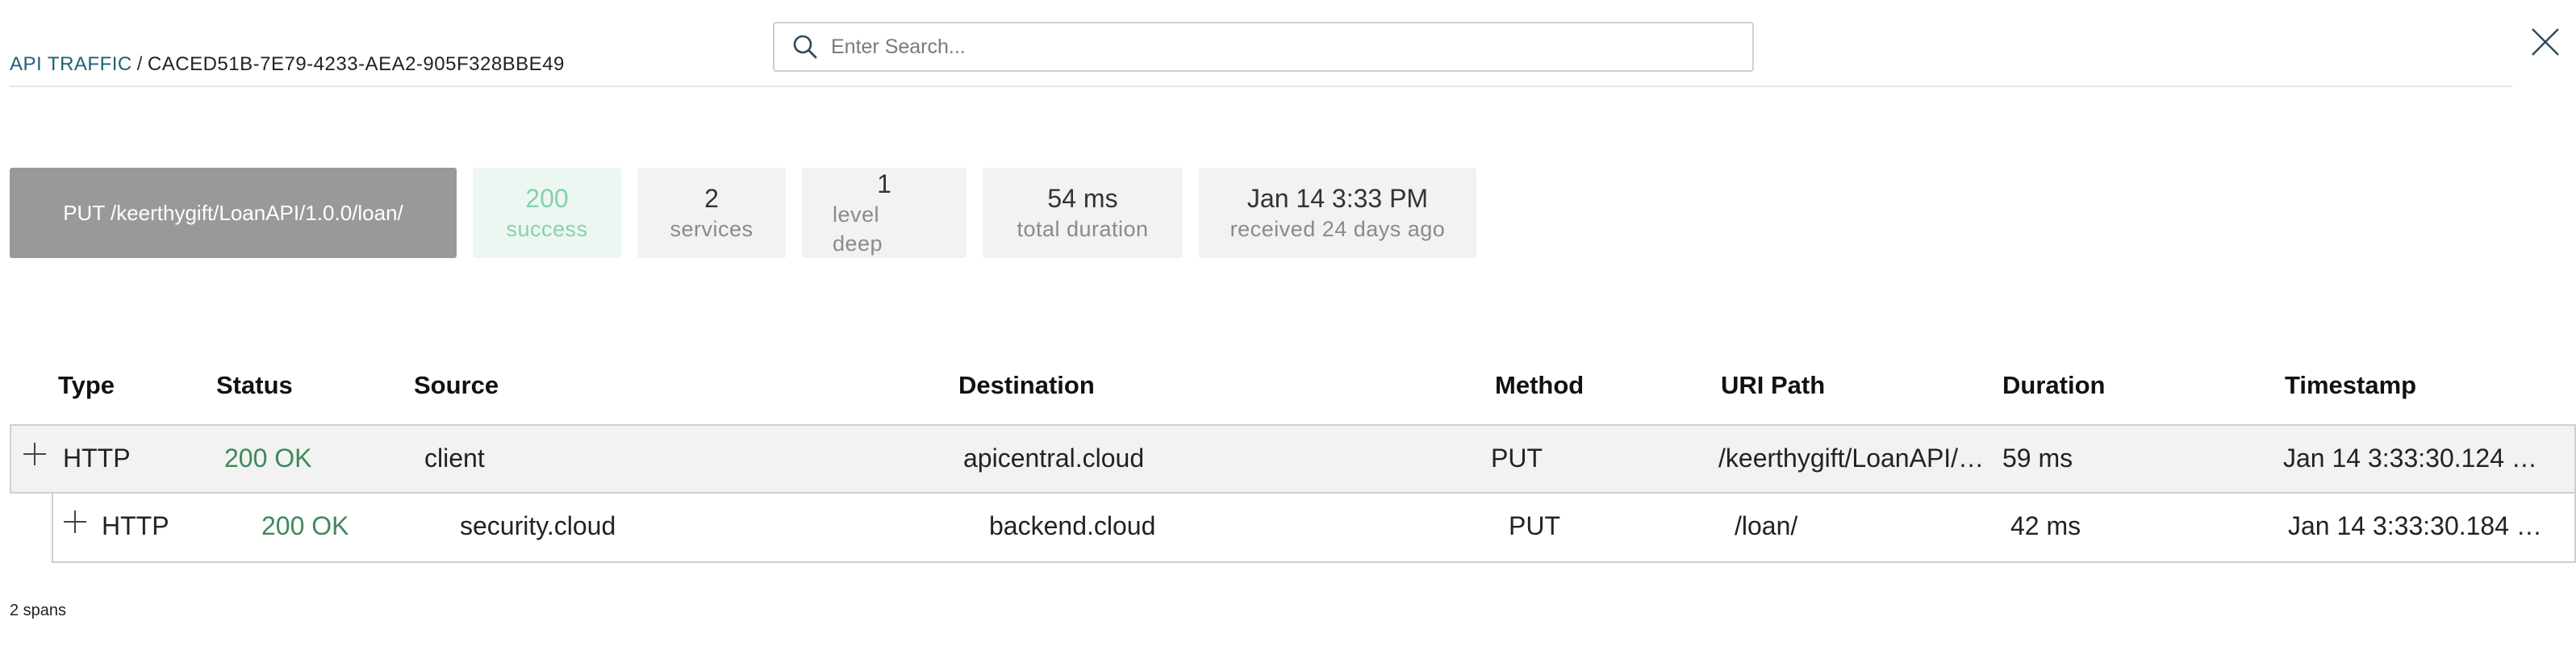 Image resolution: width=2576 pixels, height=650 pixels. I want to click on row-duration: 59 ms, so click(2037, 458).